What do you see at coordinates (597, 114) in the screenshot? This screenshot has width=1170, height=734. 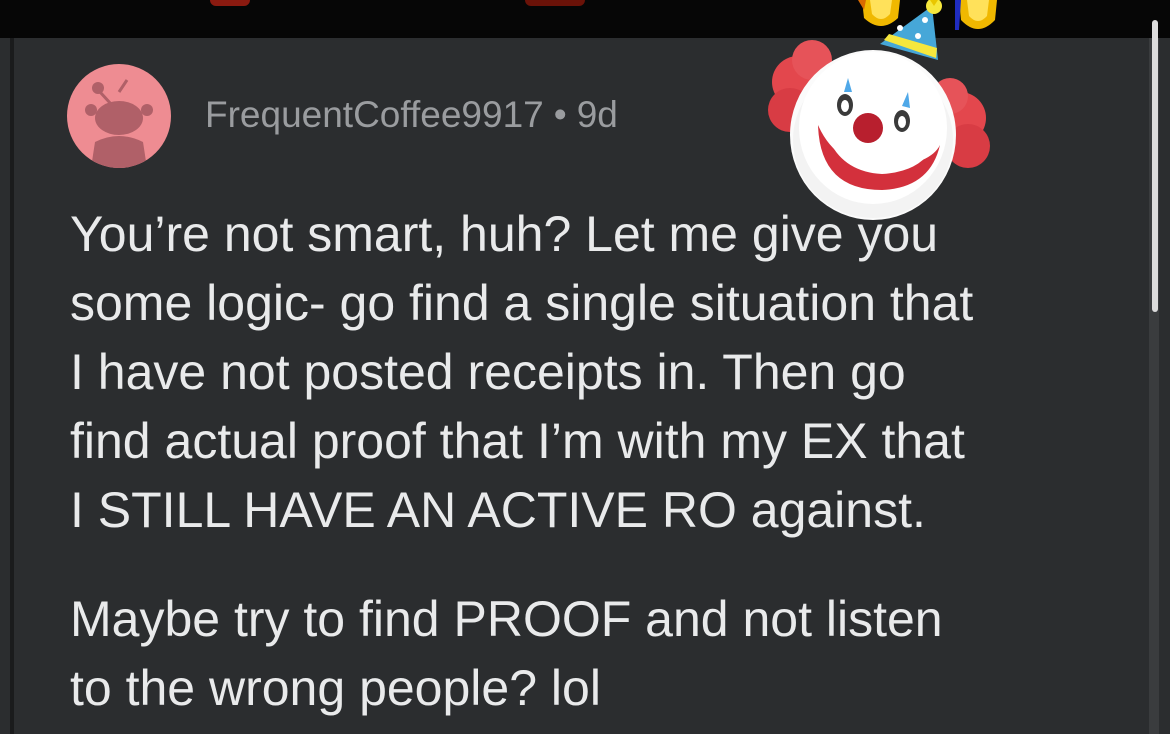 I see `comment-age: 9d` at bounding box center [597, 114].